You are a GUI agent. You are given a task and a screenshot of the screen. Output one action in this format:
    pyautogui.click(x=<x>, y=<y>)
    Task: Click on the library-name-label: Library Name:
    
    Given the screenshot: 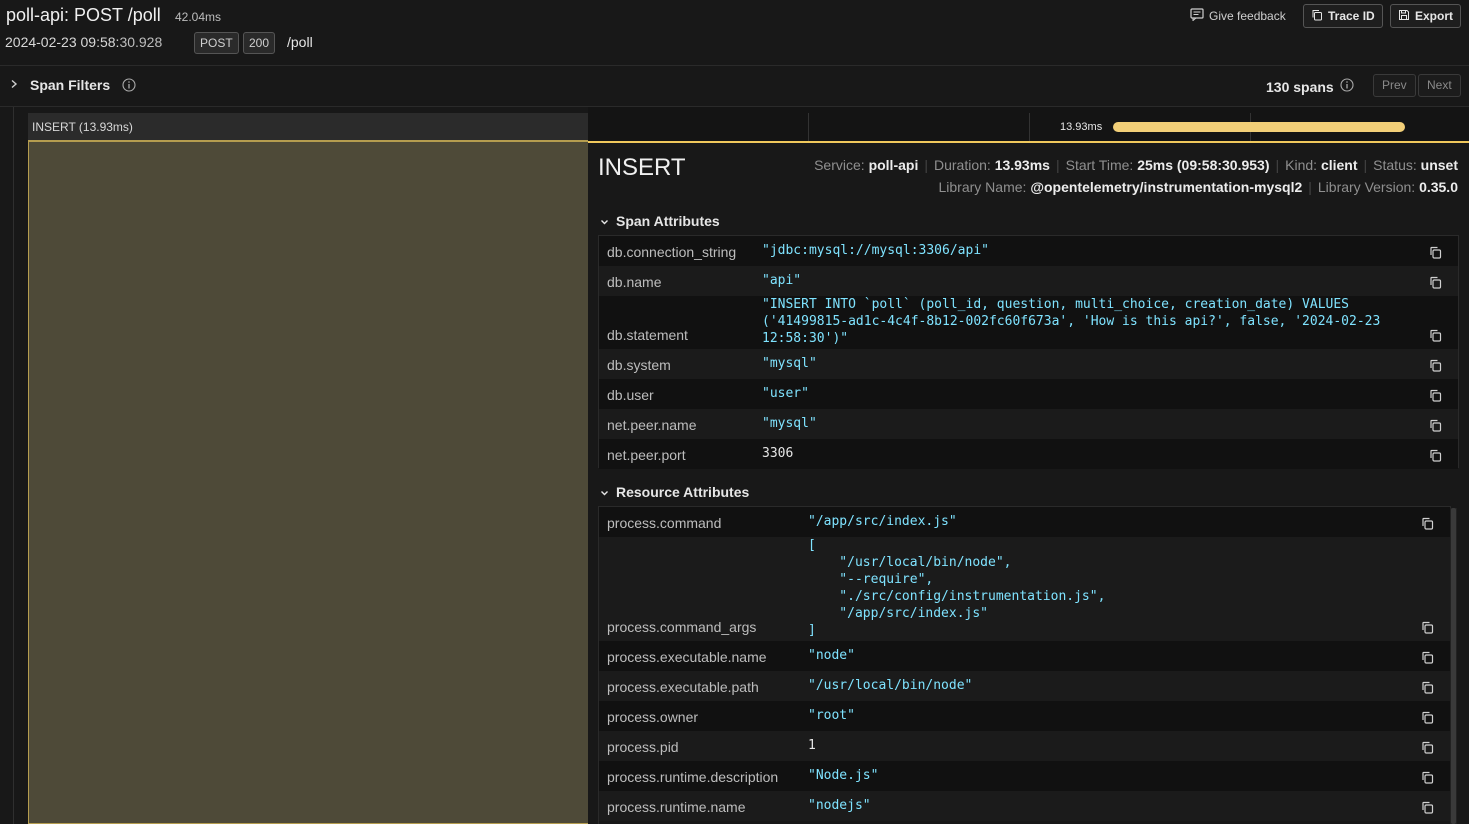 What is the action you would take?
    pyautogui.click(x=982, y=187)
    